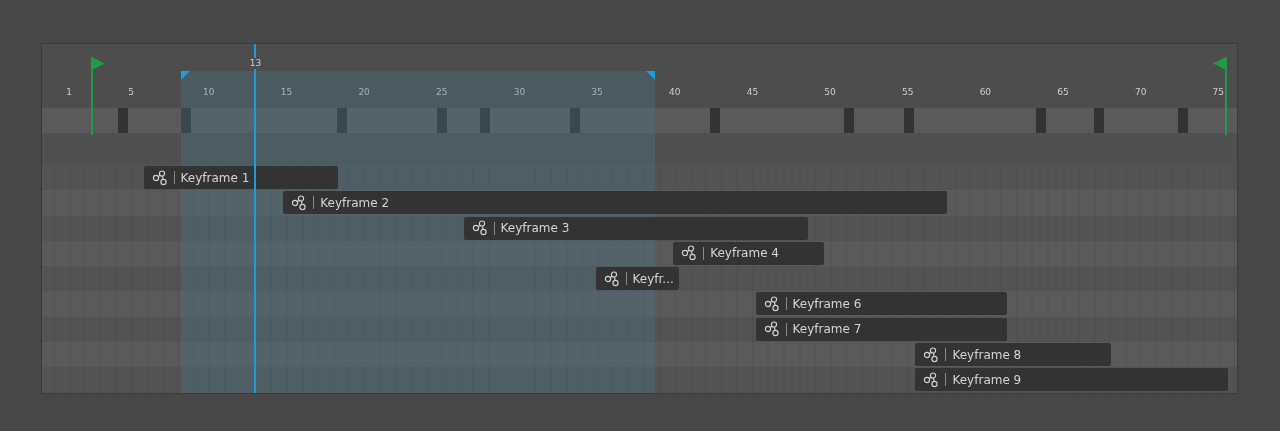  What do you see at coordinates (827, 330) in the screenshot?
I see `keyframe-label: Keyframe 7` at bounding box center [827, 330].